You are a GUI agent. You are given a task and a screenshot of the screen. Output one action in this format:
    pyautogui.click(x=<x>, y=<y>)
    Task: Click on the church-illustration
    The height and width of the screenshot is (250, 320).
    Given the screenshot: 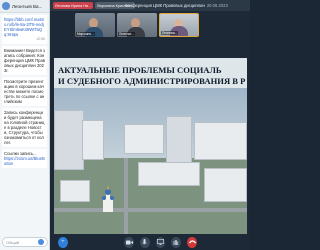 What is the action you would take?
    pyautogui.click(x=108, y=199)
    